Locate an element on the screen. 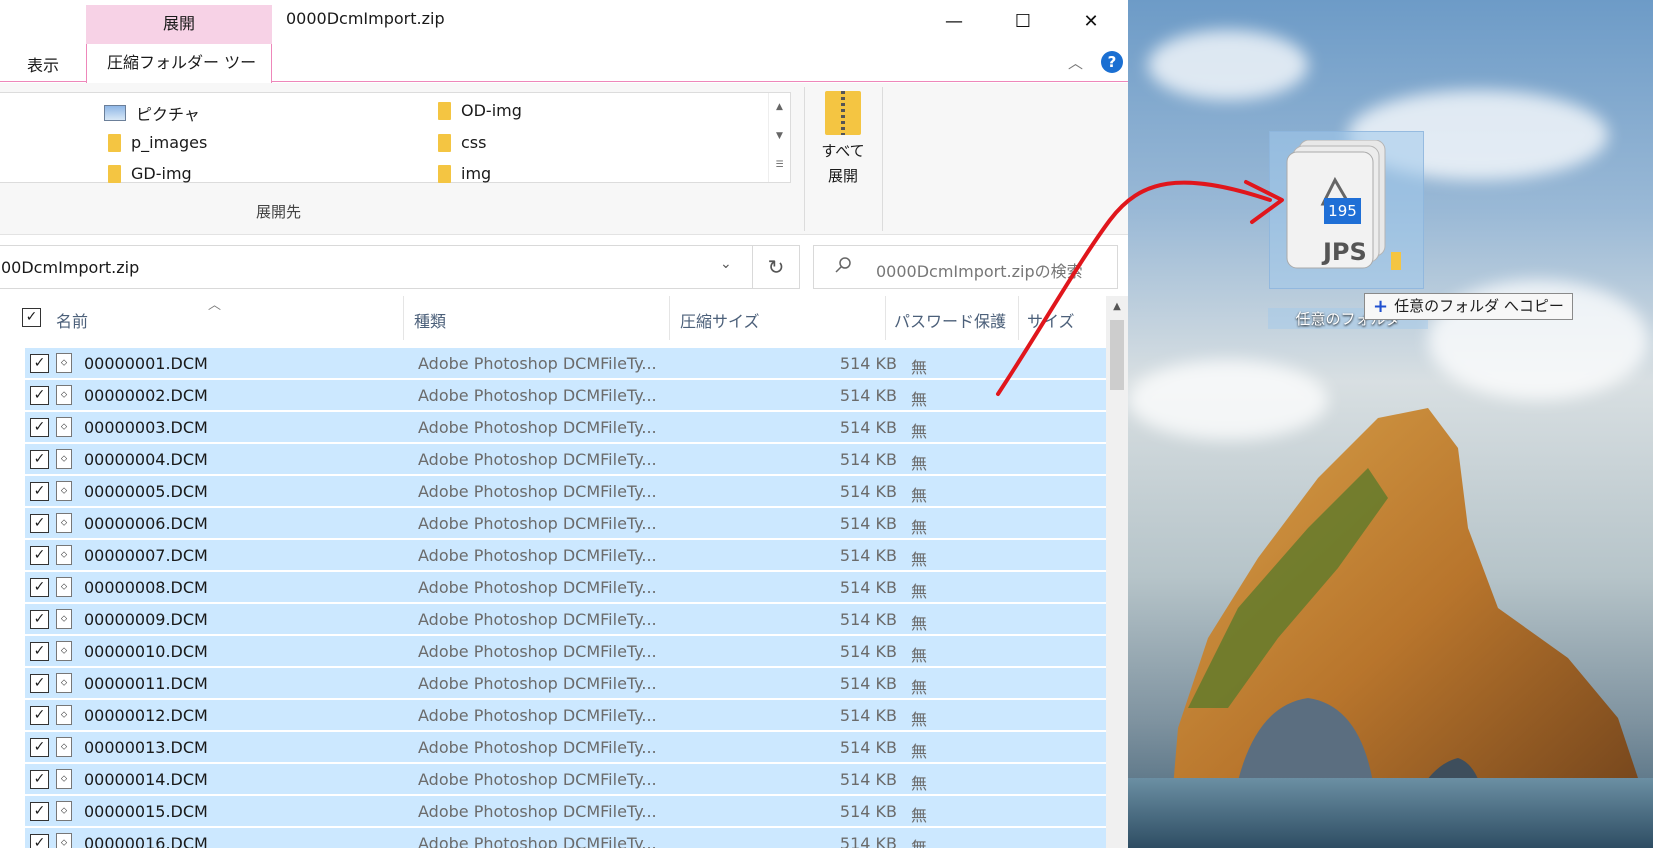 Image resolution: width=1653 pixels, height=848 pixels. search-placeholder: 0000DcmImport.zipの検索 is located at coordinates (979, 271).